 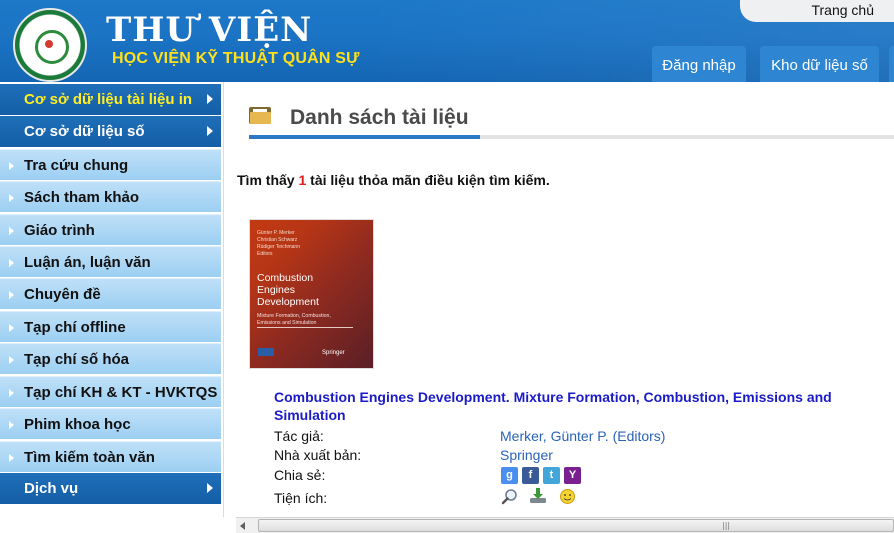 I want to click on sidebar-item-chuyen-de: Chuyên đề, so click(x=110, y=293).